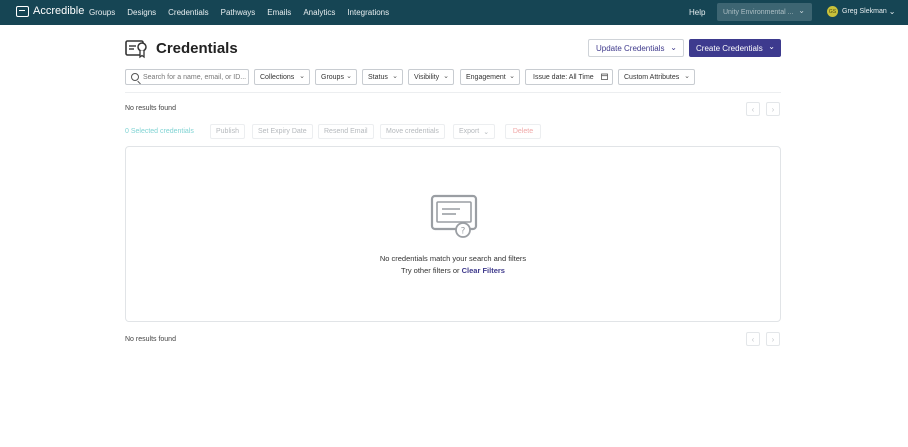 This screenshot has height=447, width=908. What do you see at coordinates (630, 48) in the screenshot?
I see `update-credentials-label: Update Credentials` at bounding box center [630, 48].